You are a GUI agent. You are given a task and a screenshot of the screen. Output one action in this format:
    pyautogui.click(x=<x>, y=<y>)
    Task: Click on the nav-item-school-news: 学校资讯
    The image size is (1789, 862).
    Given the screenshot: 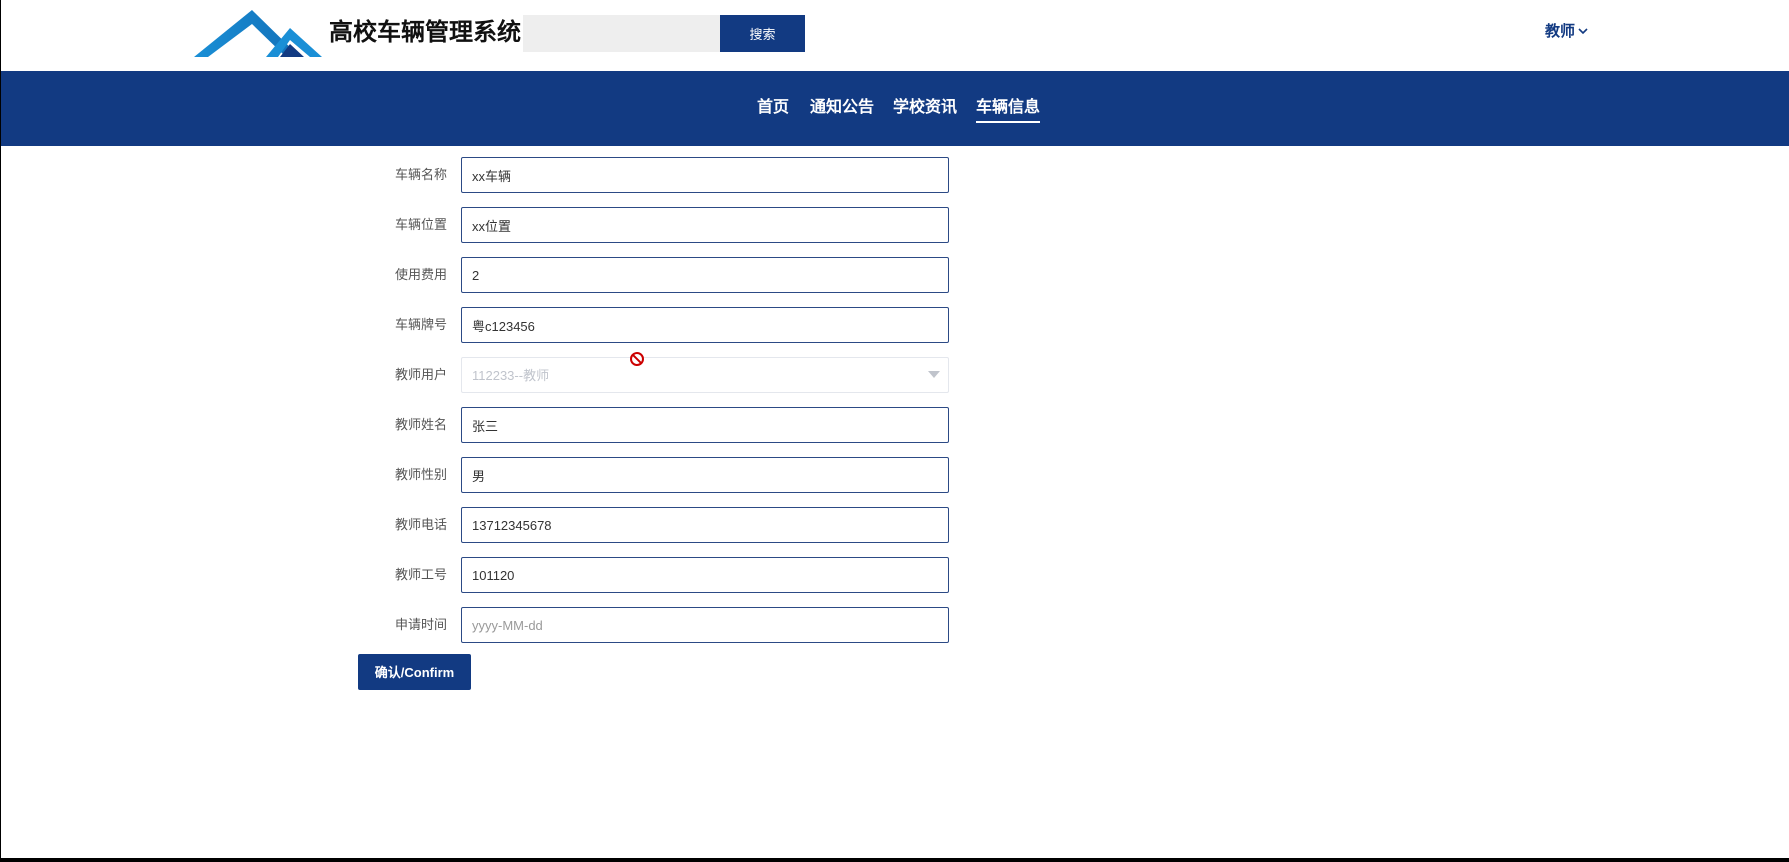 What is the action you would take?
    pyautogui.click(x=925, y=108)
    